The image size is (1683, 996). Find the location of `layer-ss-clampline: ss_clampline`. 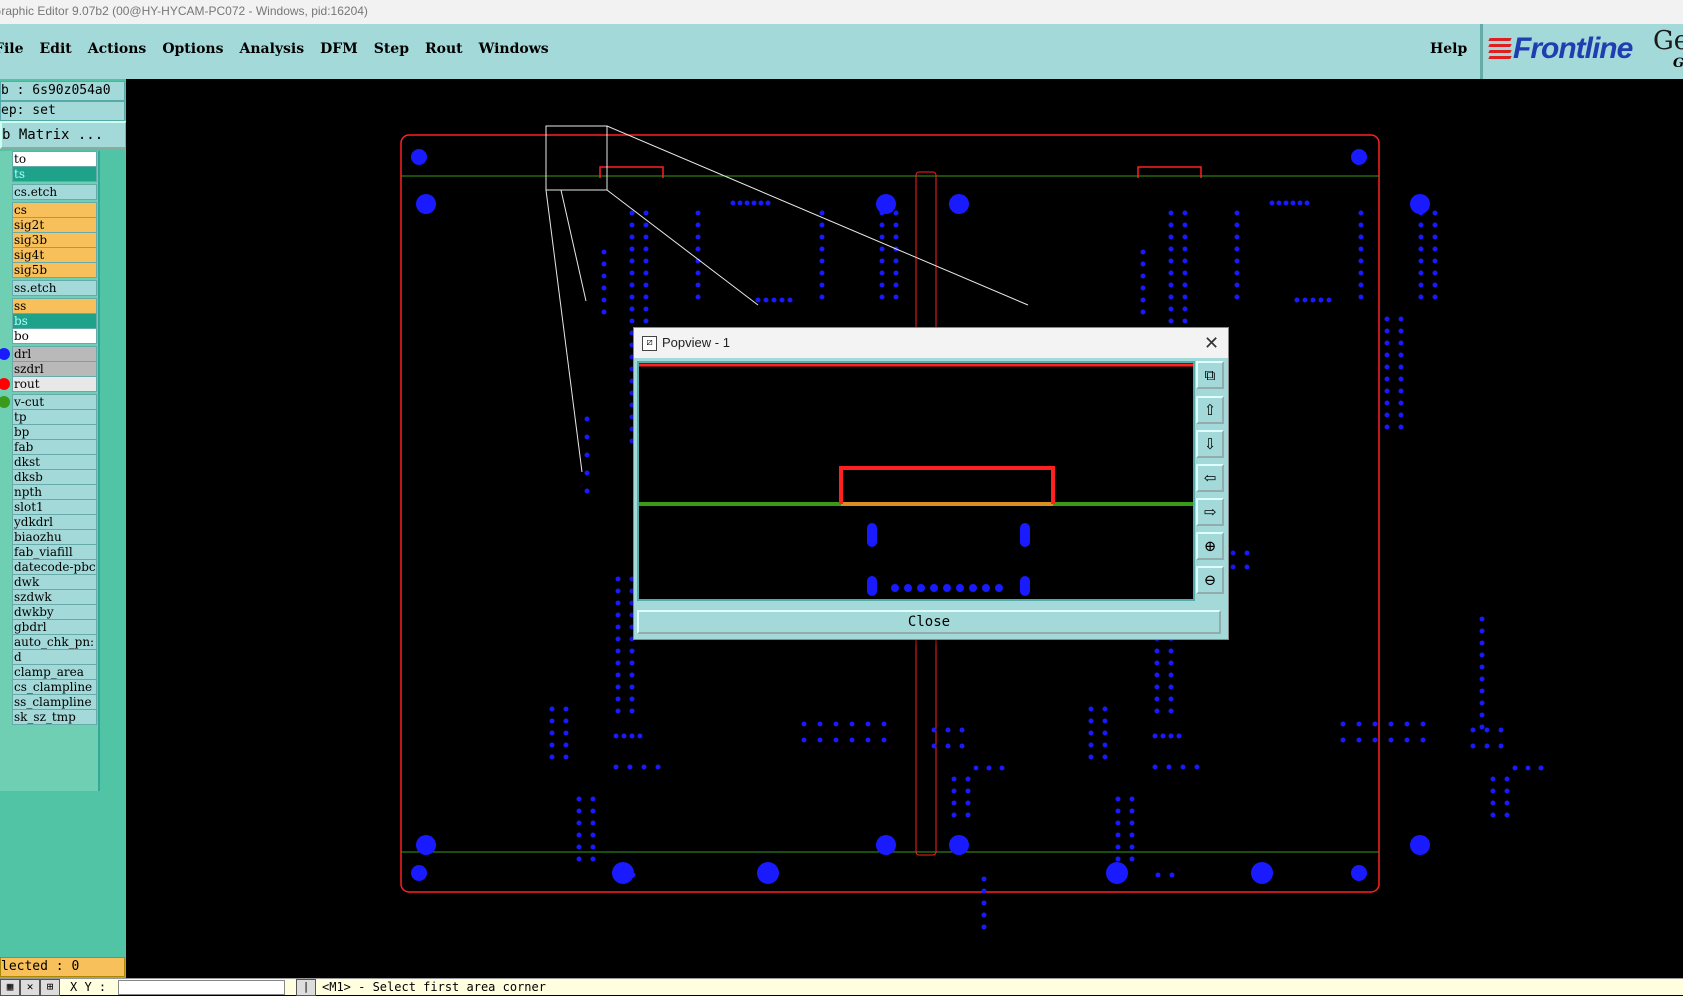

layer-ss-clampline: ss_clampline is located at coordinates (54, 702).